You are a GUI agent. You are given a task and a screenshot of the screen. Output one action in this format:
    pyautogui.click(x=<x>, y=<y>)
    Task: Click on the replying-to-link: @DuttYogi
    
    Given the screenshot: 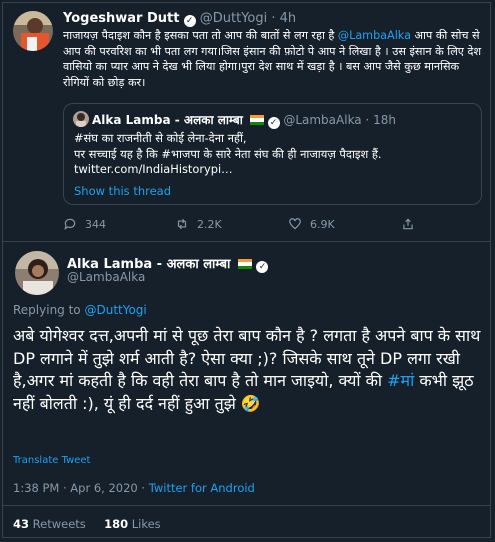 What is the action you would take?
    pyautogui.click(x=115, y=310)
    